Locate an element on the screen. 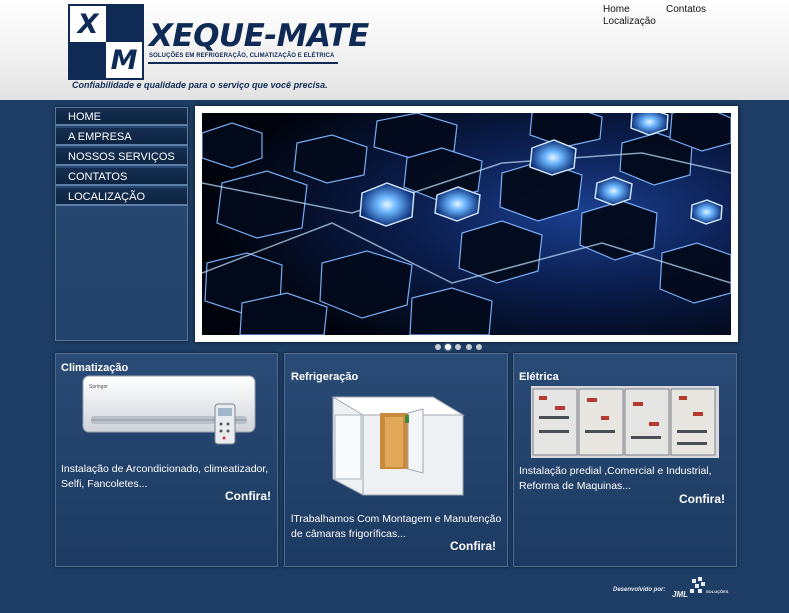 The height and width of the screenshot is (613, 789). menu-item-nossos-servicos: NOSSOS SERVIÇOS is located at coordinates (121, 157).